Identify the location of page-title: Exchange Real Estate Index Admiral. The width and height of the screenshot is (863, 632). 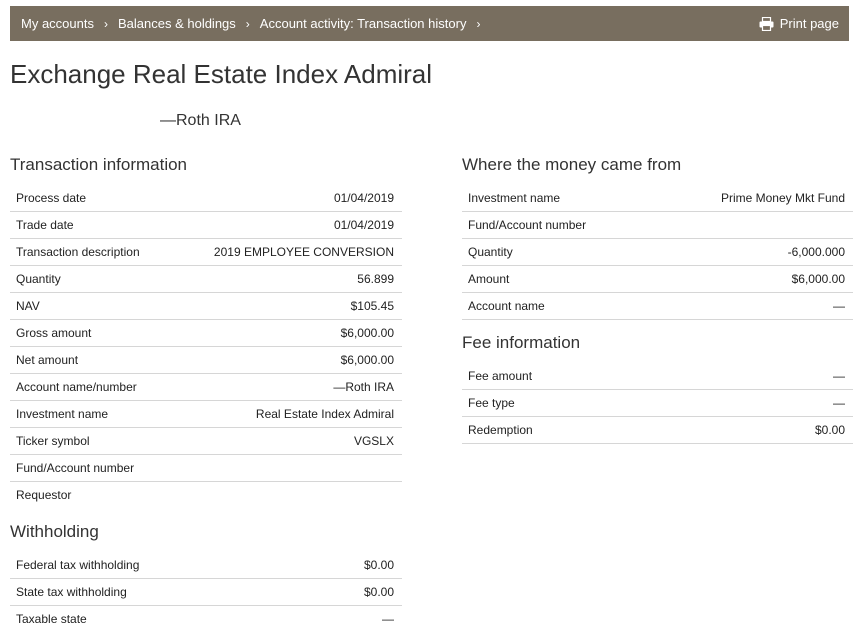
(221, 74).